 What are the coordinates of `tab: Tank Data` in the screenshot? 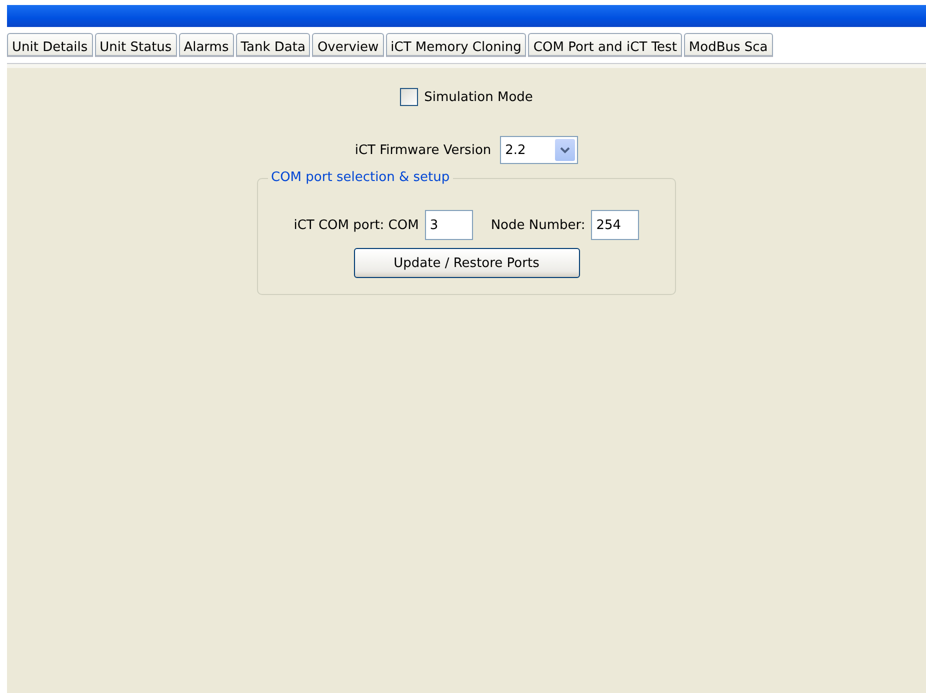 It's located at (273, 45).